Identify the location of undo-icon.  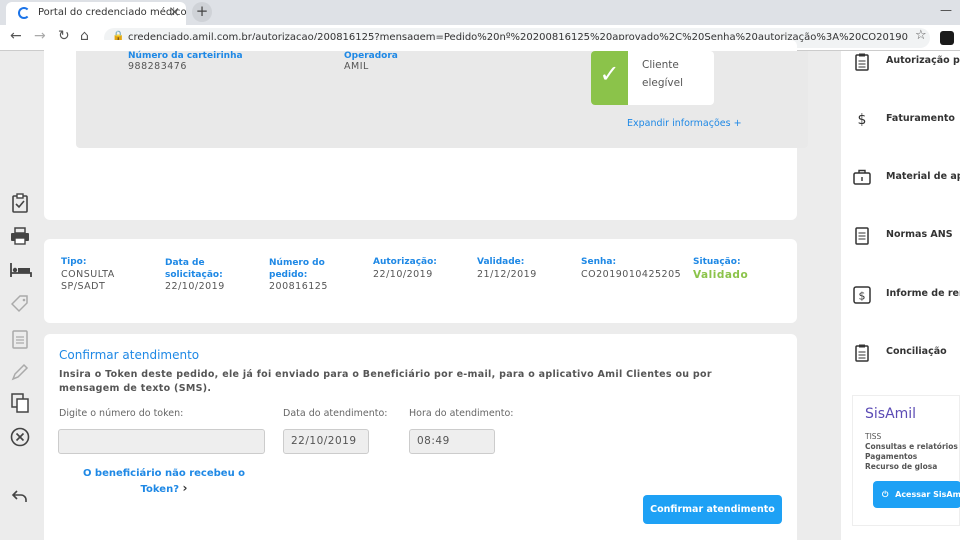
(20, 498).